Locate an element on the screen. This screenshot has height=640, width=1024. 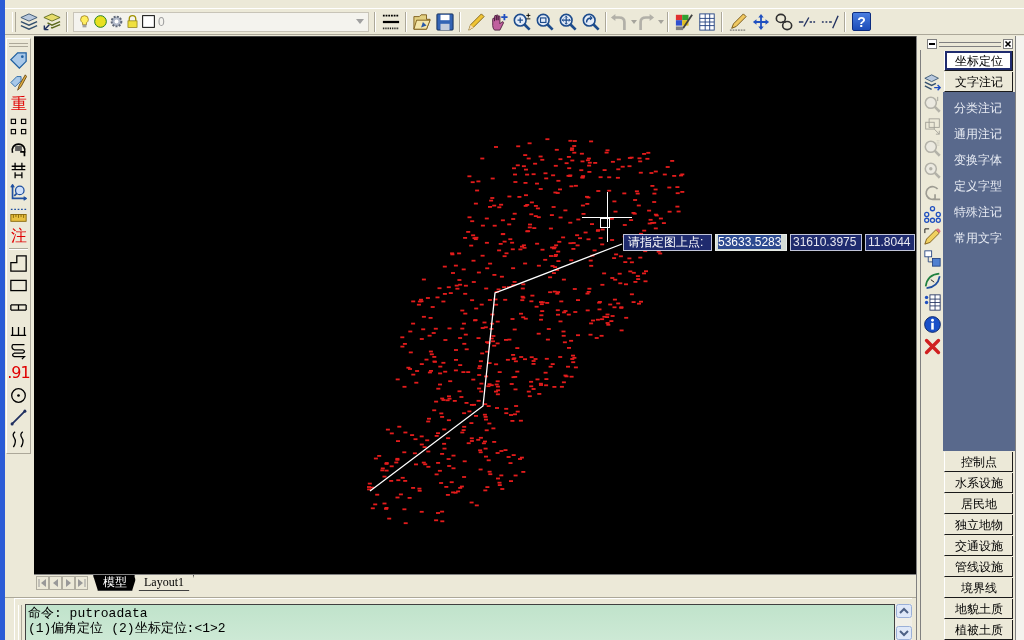
chain-link-icon is located at coordinates (783, 21).